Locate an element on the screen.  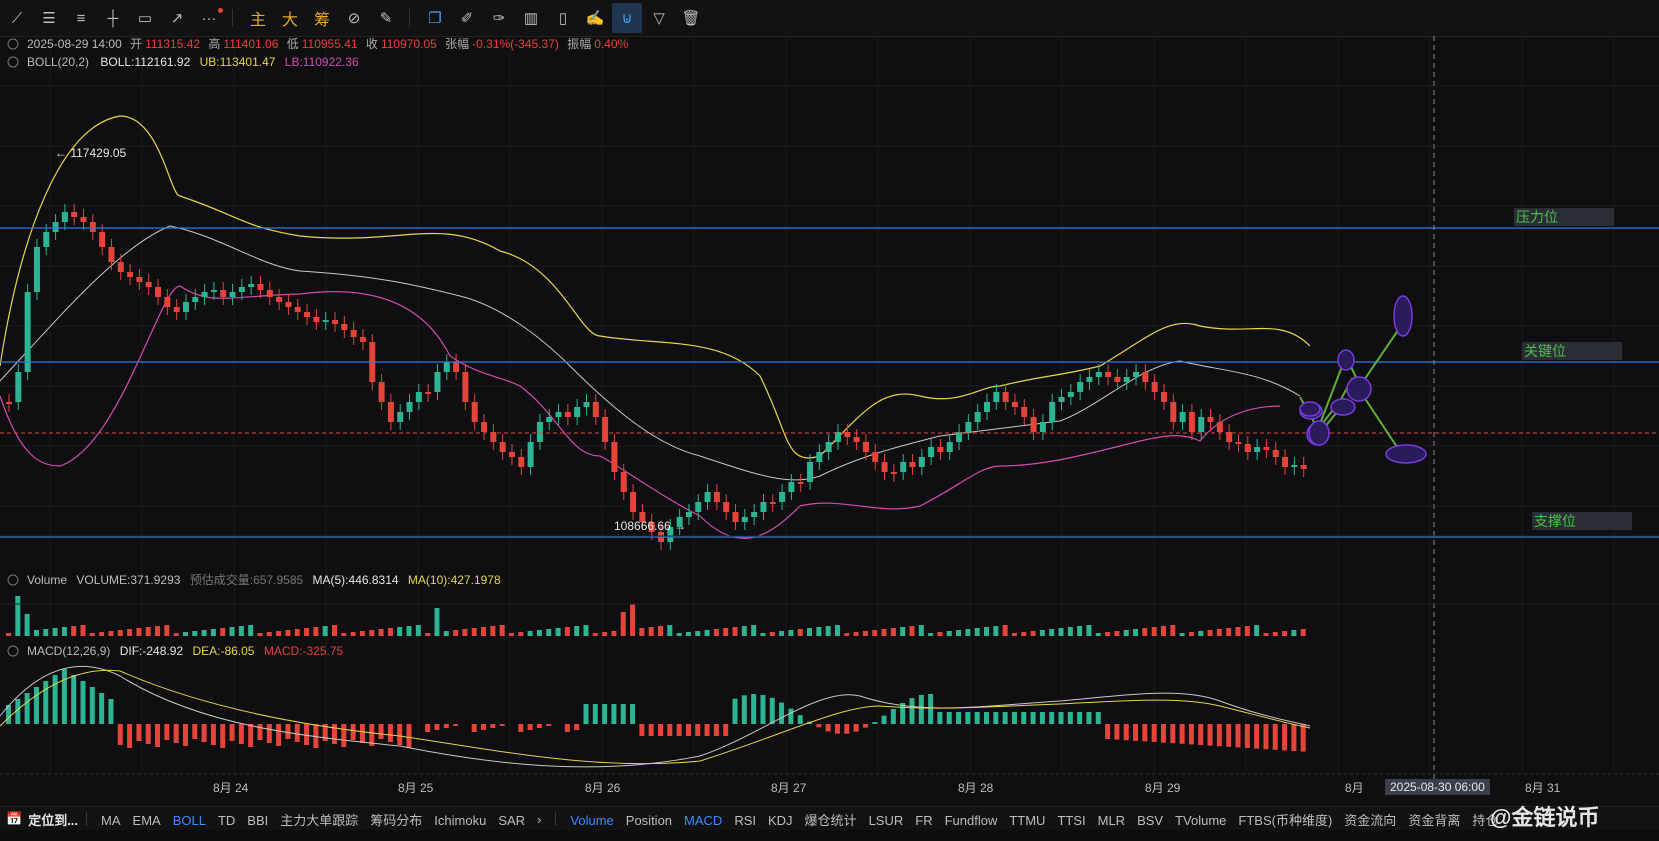
edit-tools-icon: ✎ is located at coordinates (386, 18).